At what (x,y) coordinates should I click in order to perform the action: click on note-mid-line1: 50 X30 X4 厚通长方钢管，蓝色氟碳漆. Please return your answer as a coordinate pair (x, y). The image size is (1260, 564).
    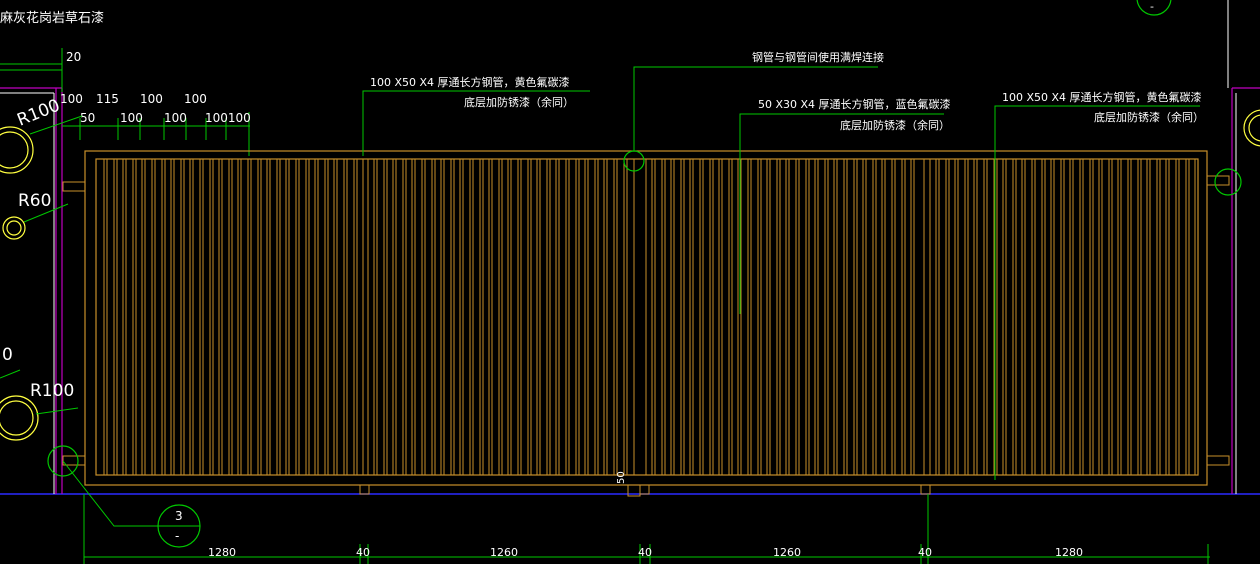
    Looking at the image, I should click on (854, 104).